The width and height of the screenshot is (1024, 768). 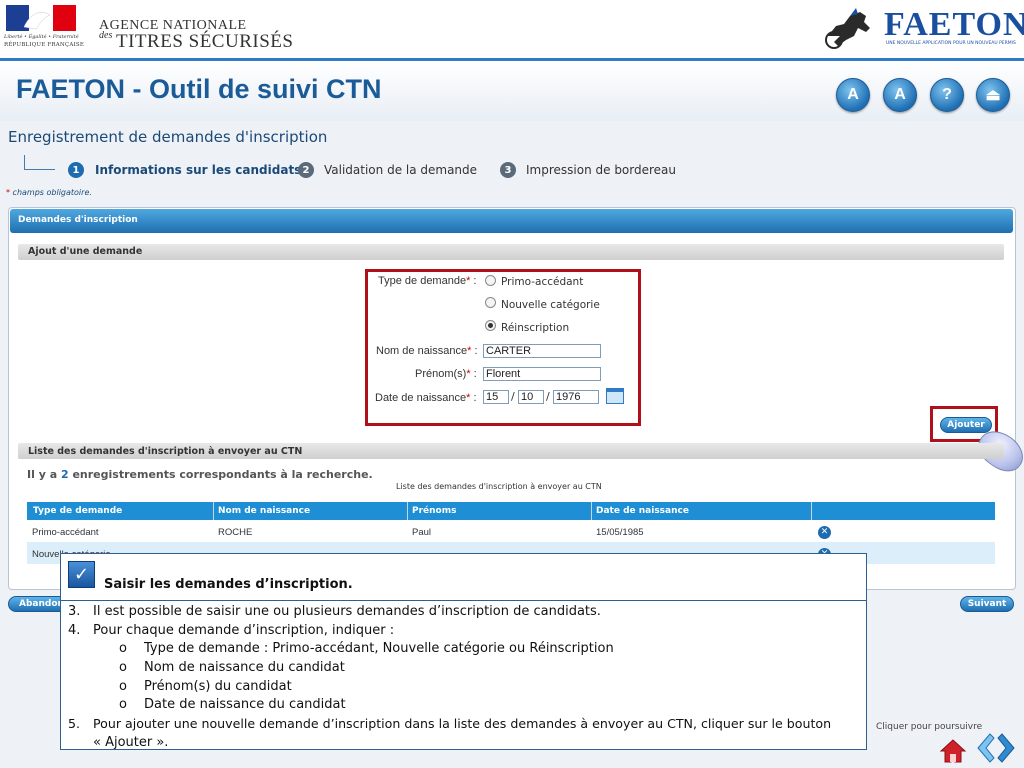 What do you see at coordinates (81, 574) in the screenshot?
I see `checkmark-icon: ✓` at bounding box center [81, 574].